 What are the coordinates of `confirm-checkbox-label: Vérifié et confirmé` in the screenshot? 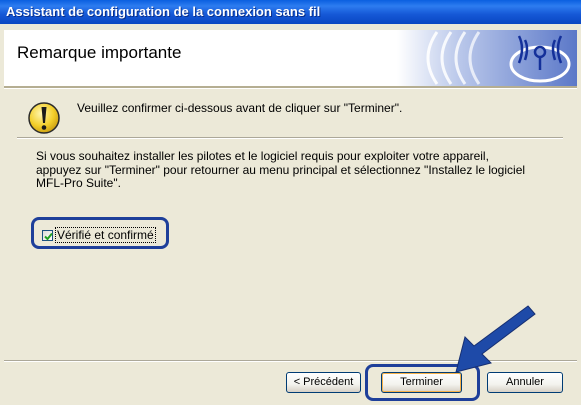 It's located at (105, 235).